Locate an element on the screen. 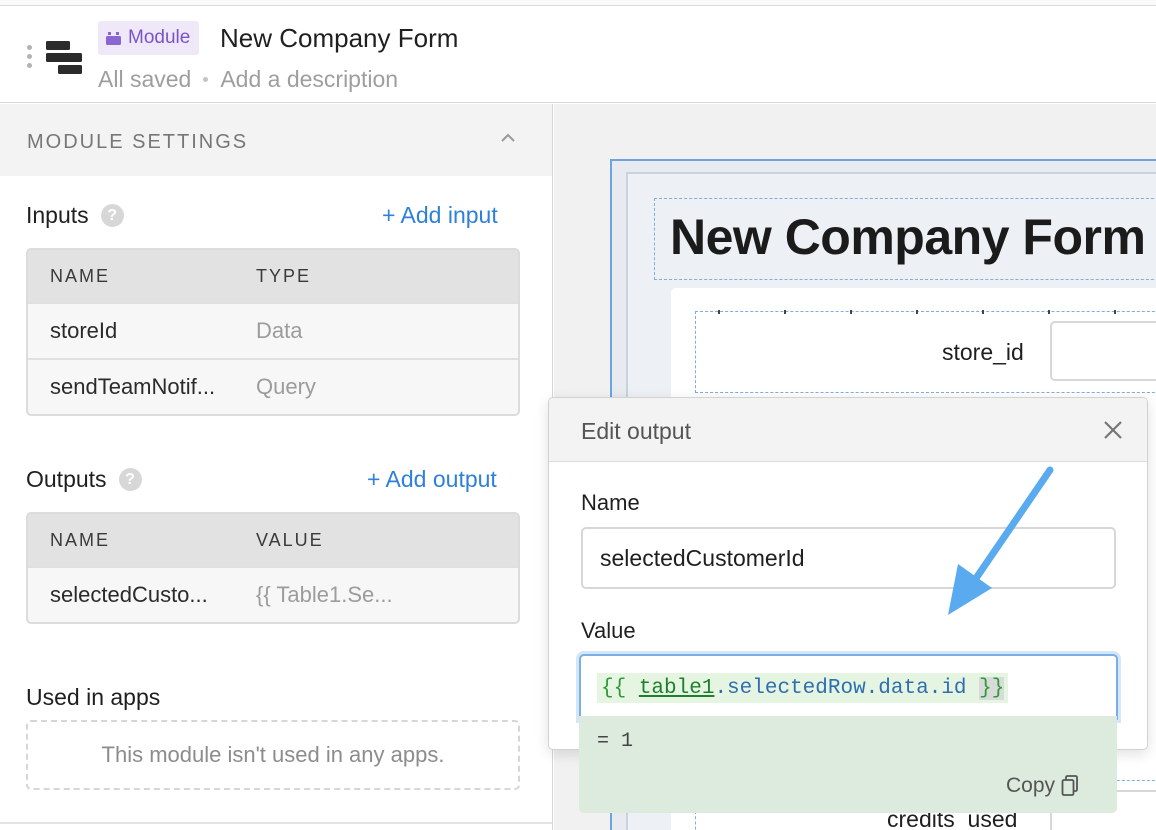 The image size is (1156, 830). module-badge: Module is located at coordinates (149, 38).